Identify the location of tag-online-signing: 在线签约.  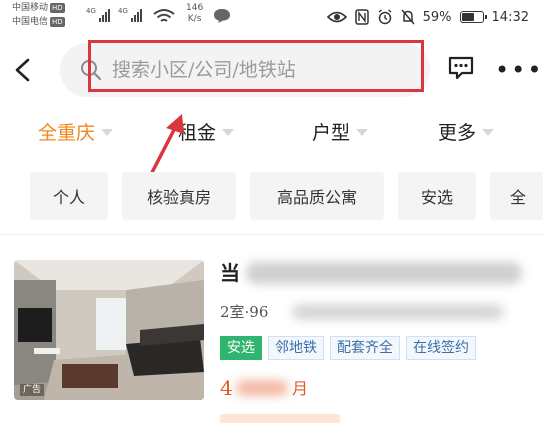
(441, 348).